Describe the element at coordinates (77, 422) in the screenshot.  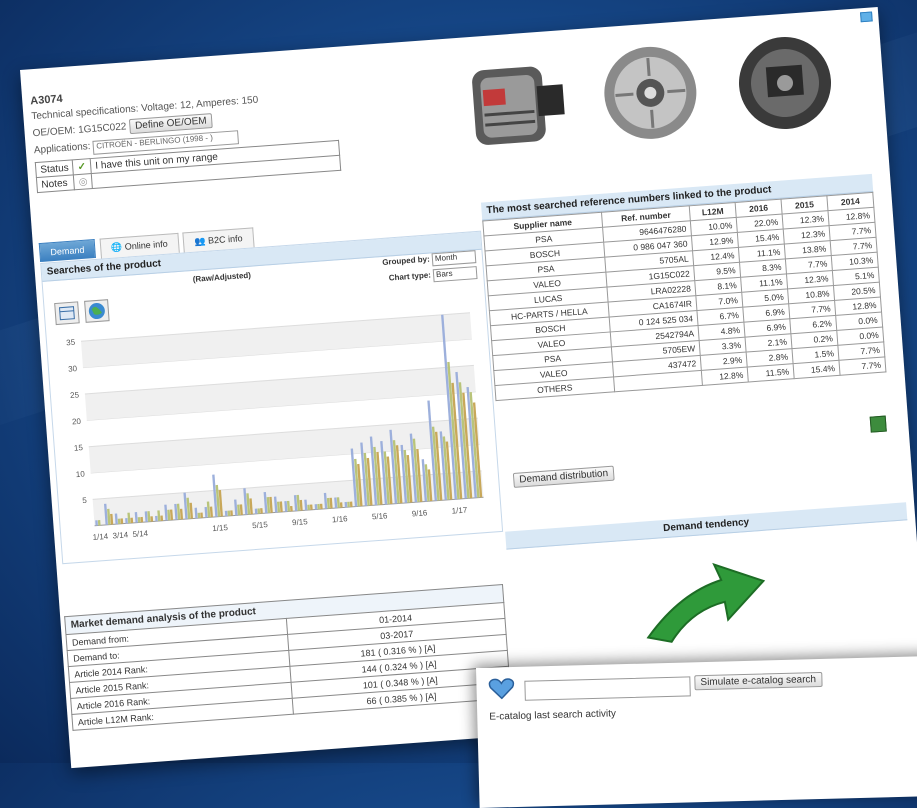
I see `y-tick-label: 20` at that location.